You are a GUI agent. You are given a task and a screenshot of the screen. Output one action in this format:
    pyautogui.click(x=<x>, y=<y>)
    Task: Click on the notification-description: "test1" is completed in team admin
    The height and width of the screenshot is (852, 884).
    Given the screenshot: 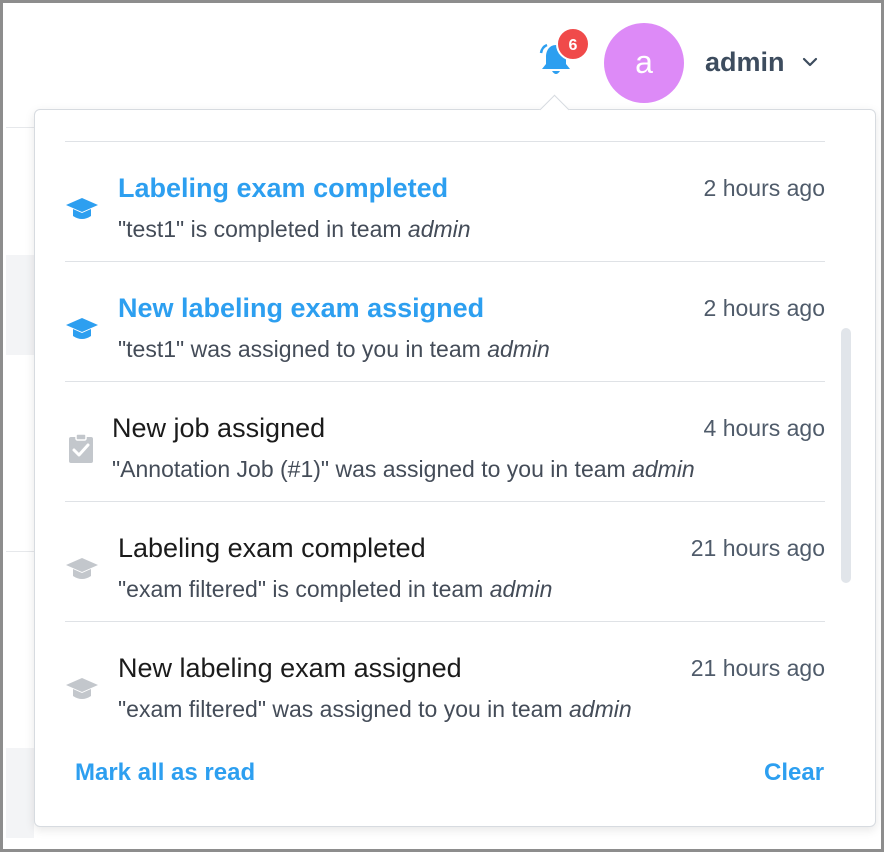 What is the action you would take?
    pyautogui.click(x=294, y=229)
    